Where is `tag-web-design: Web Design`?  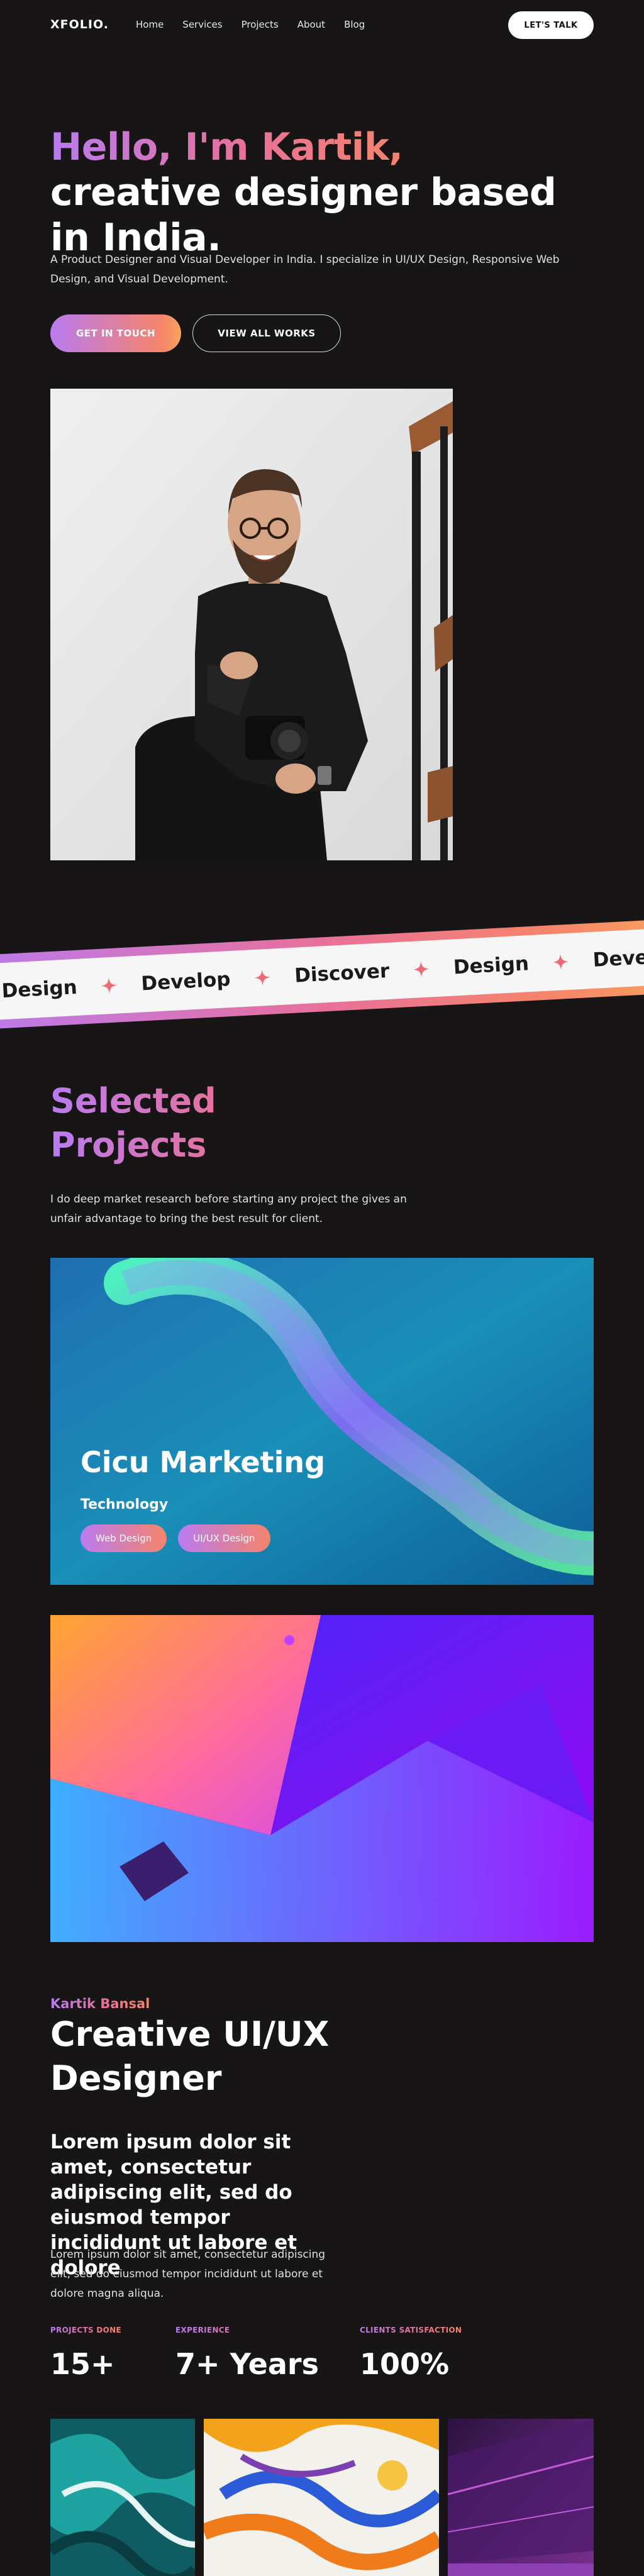
tag-web-design: Web Design is located at coordinates (123, 1538).